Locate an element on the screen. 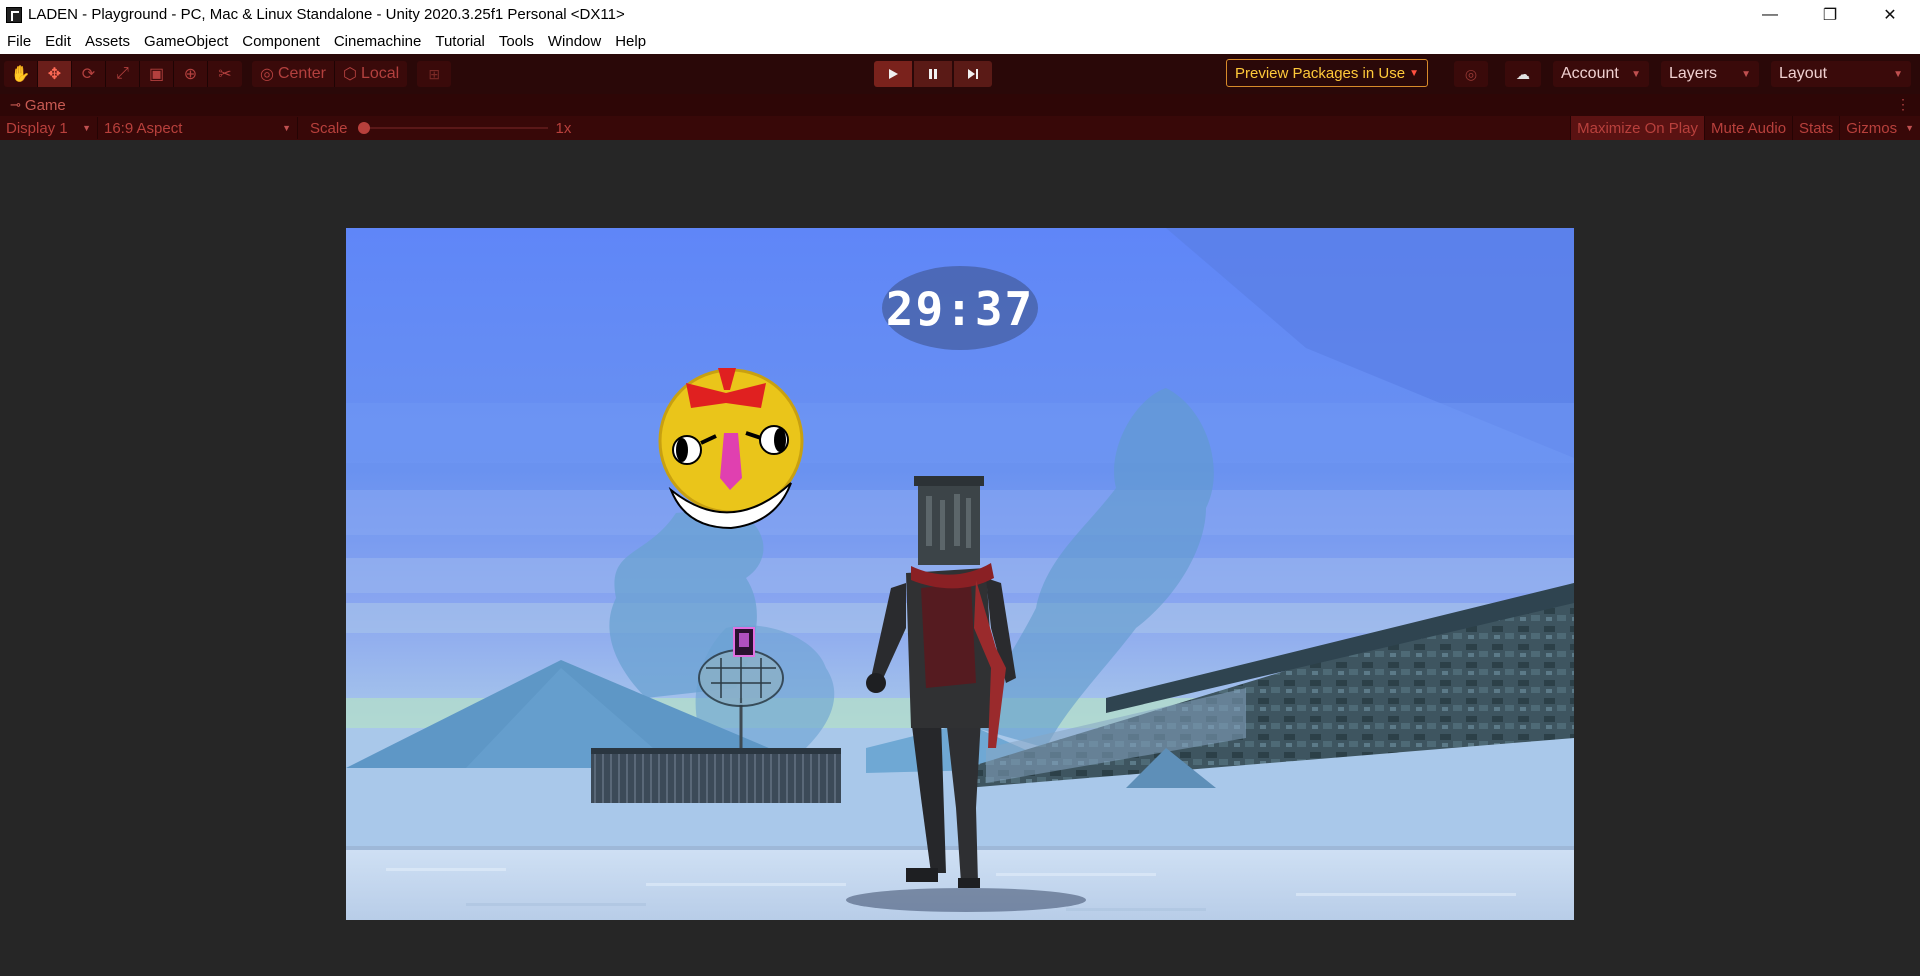 The image size is (1920, 976). gizmos-dropdown: Gizmos ▼ is located at coordinates (1879, 128).